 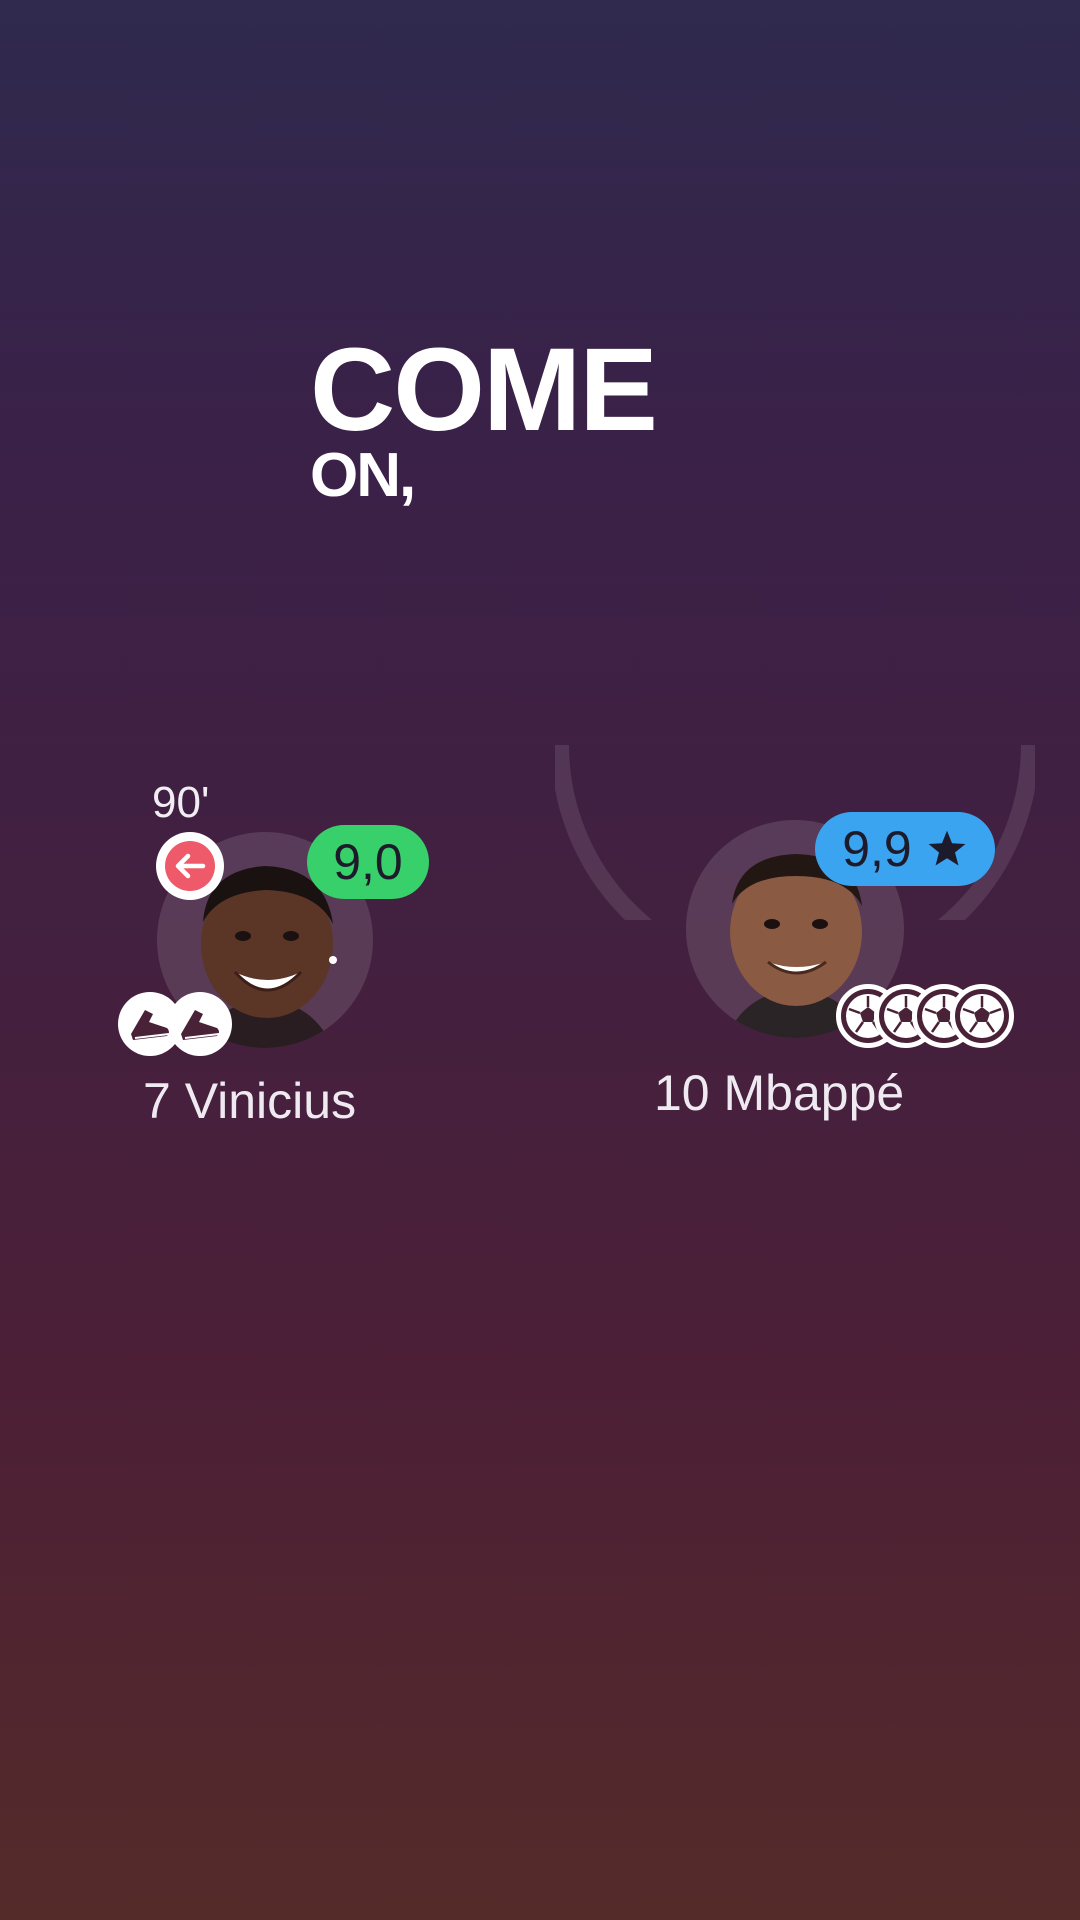 I want to click on football-icon, so click(x=982, y=1016).